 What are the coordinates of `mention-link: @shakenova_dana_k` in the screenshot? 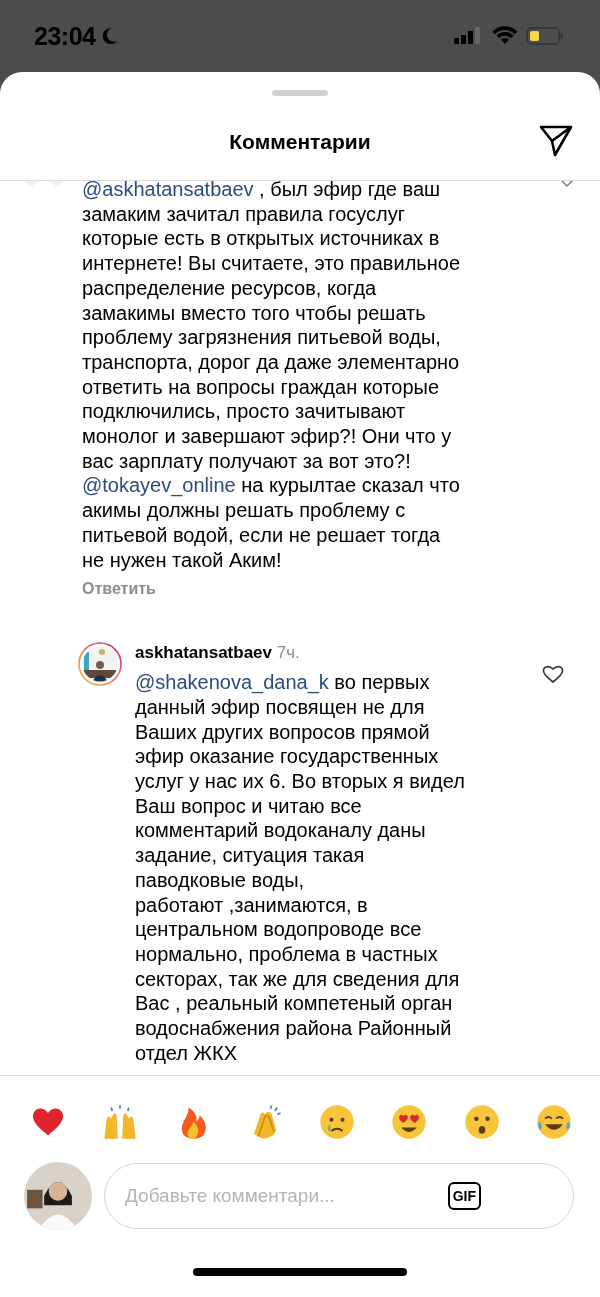 It's located at (232, 682).